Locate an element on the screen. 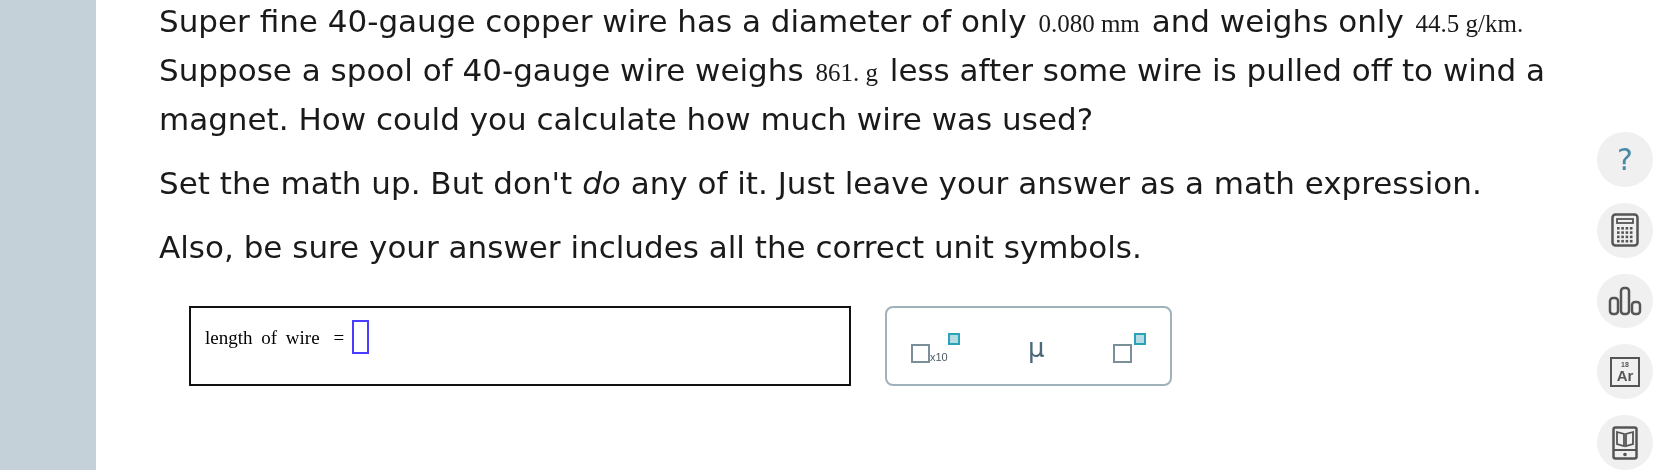  input-field is located at coordinates (361, 337).